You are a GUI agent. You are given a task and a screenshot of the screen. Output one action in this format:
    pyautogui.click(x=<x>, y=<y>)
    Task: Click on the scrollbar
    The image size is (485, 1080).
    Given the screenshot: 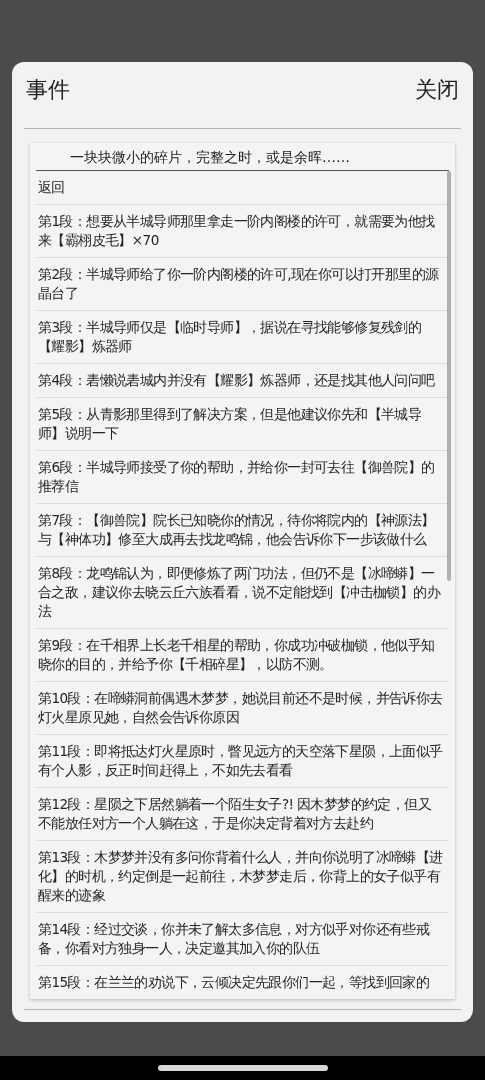 What is the action you would take?
    pyautogui.click(x=449, y=376)
    